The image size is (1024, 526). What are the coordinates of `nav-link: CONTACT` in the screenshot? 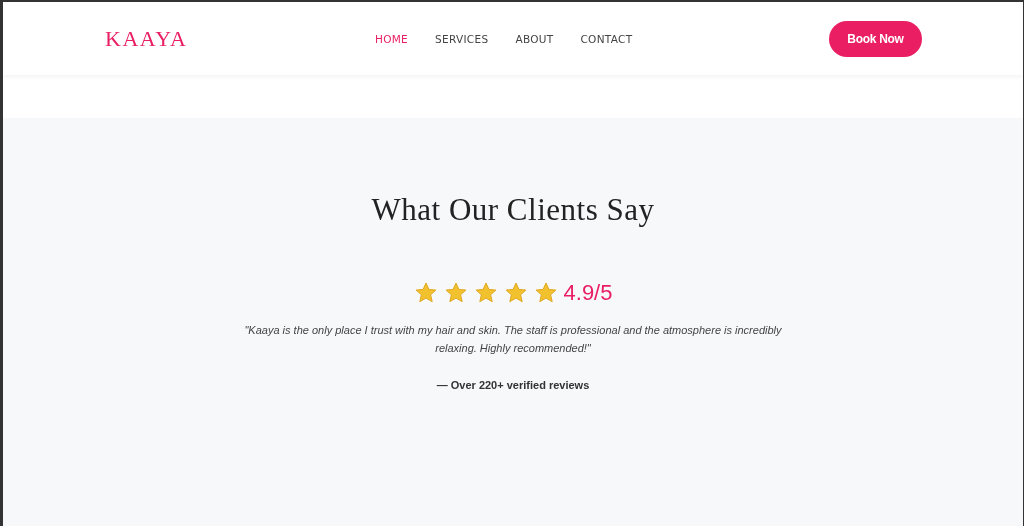 It's located at (606, 38).